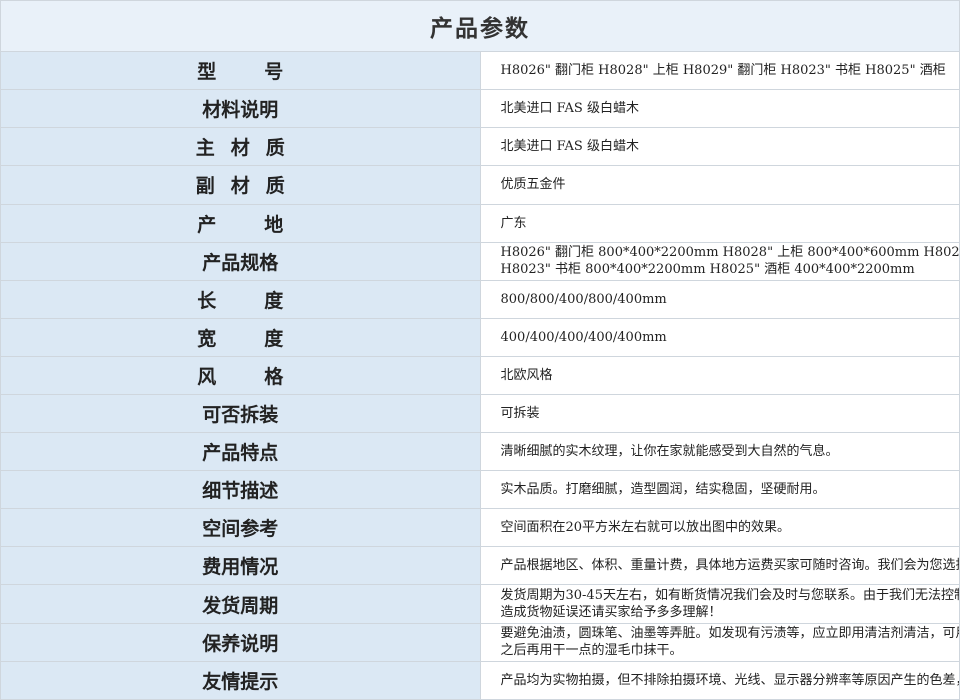 This screenshot has height=700, width=960. What do you see at coordinates (583, 337) in the screenshot?
I see `spec-value-line: 400/400/400/400/400mm` at bounding box center [583, 337].